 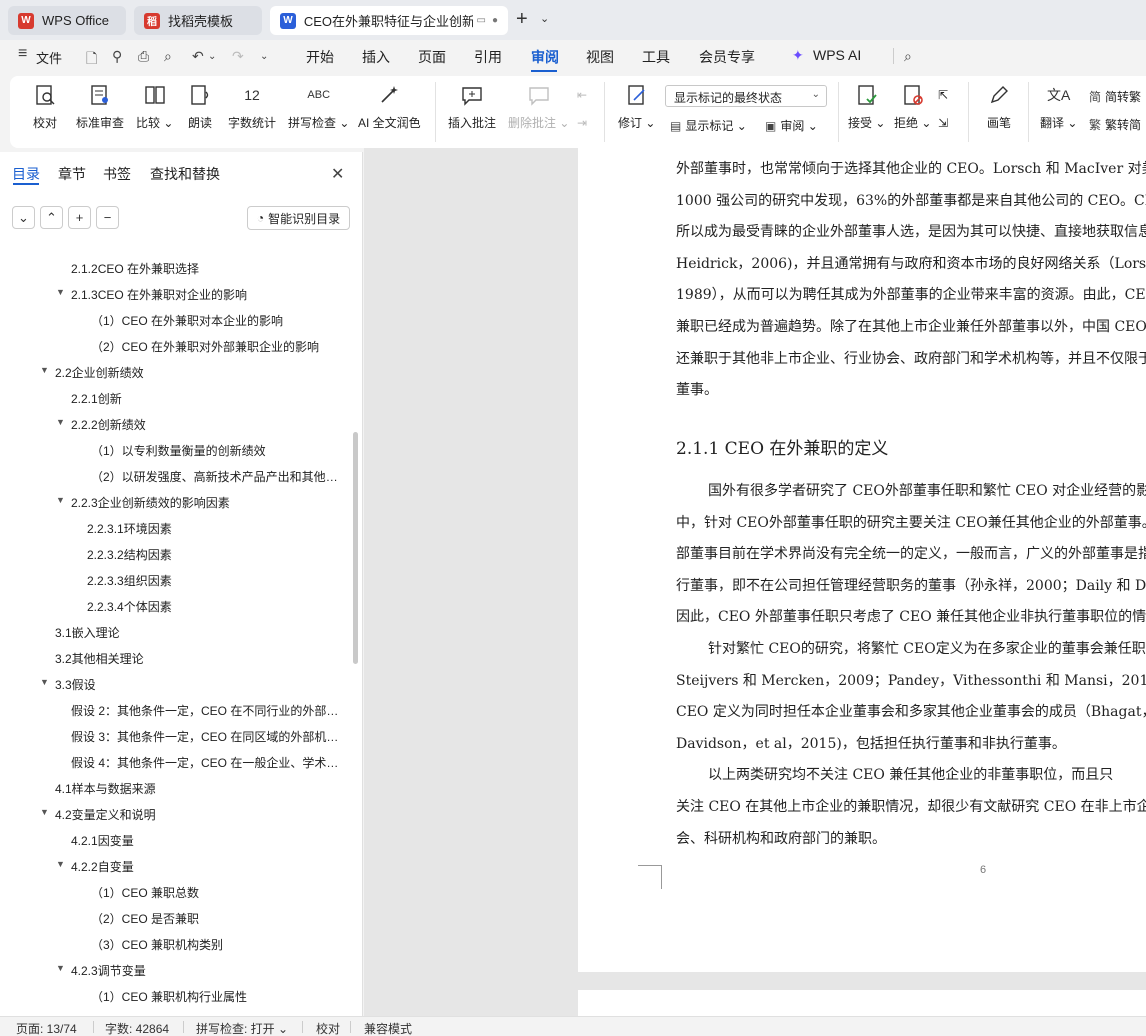 I want to click on toc-item: 2.2.2创新绩效, so click(x=205, y=424).